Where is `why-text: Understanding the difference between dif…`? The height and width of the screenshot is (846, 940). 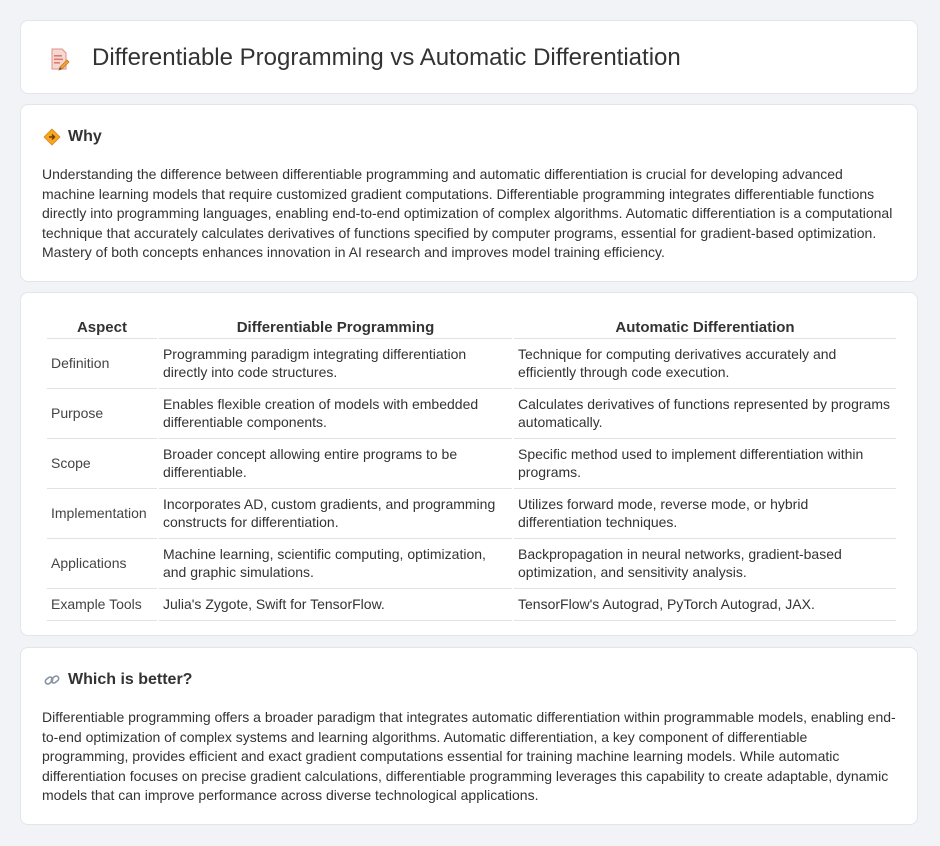 why-text: Understanding the difference between dif… is located at coordinates (467, 213).